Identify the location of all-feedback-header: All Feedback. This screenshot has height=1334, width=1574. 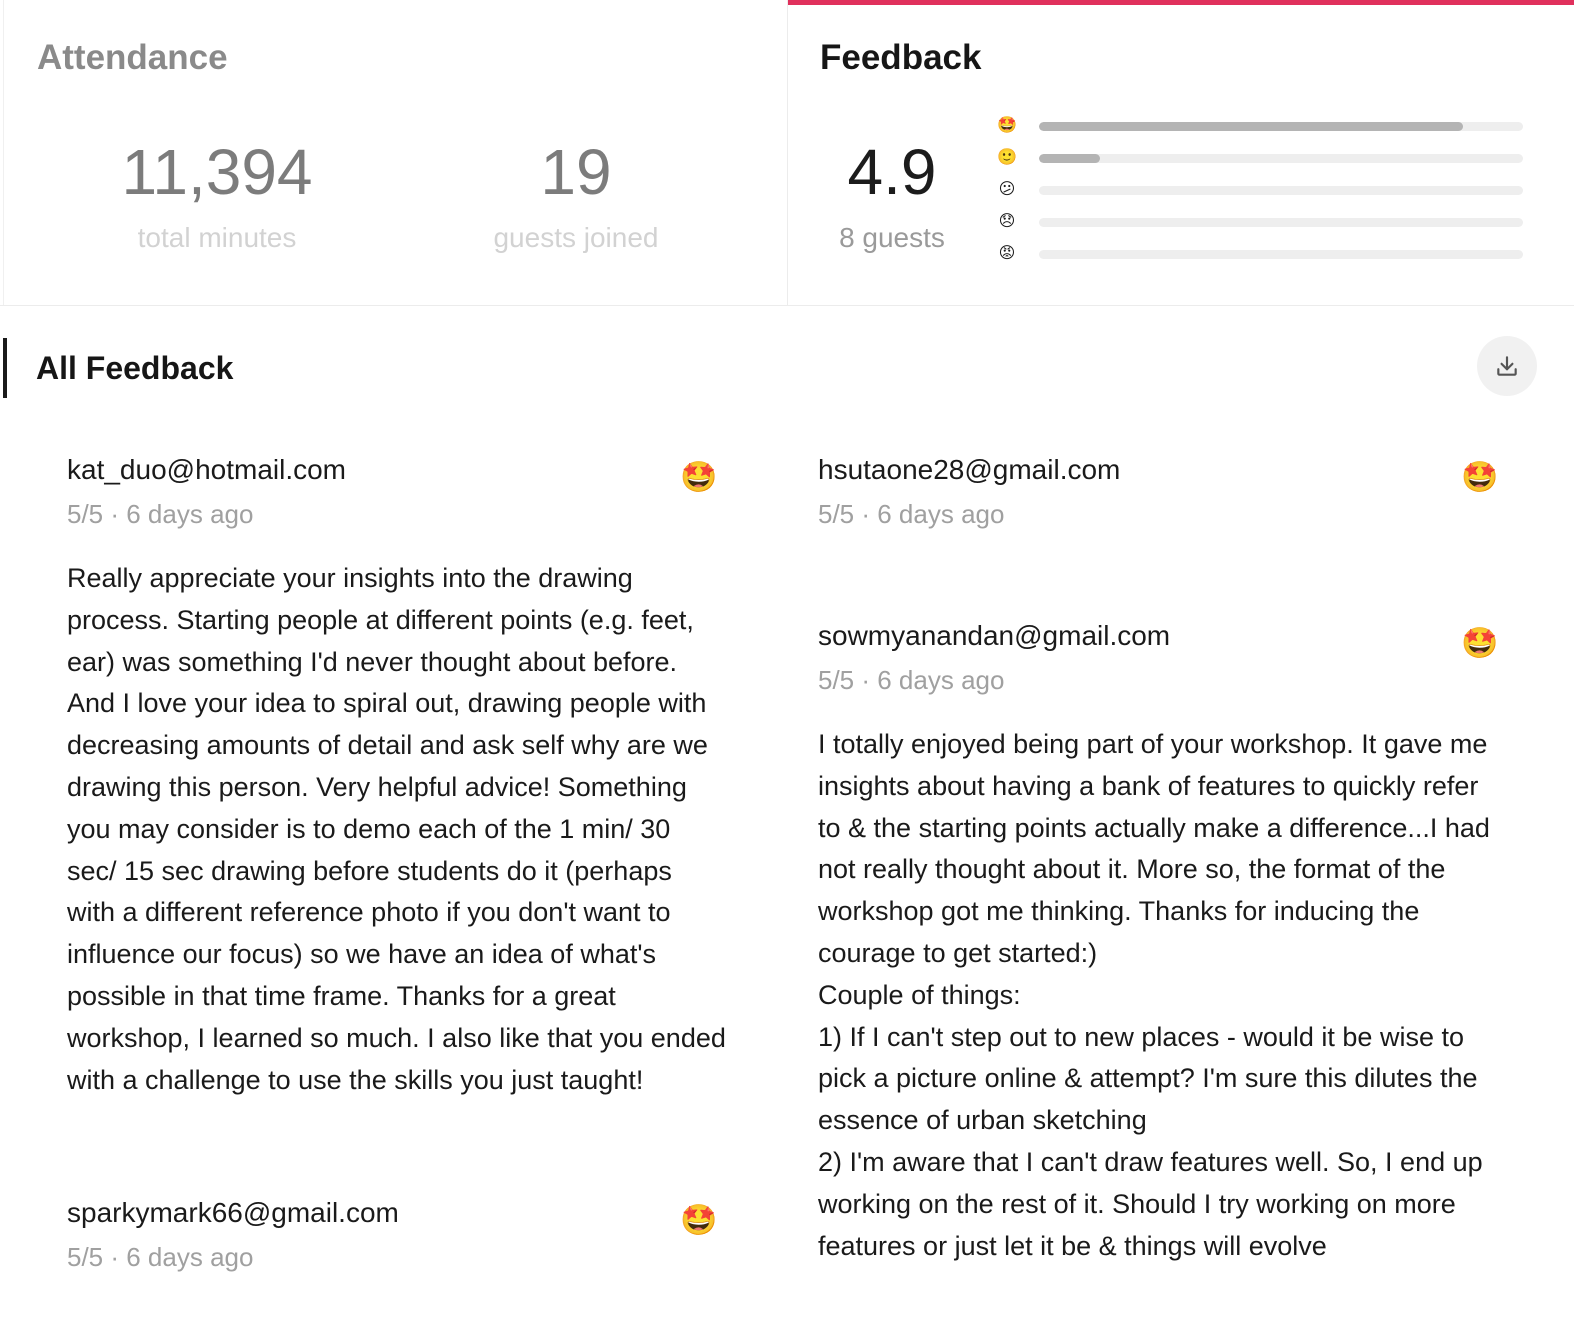
(787, 368).